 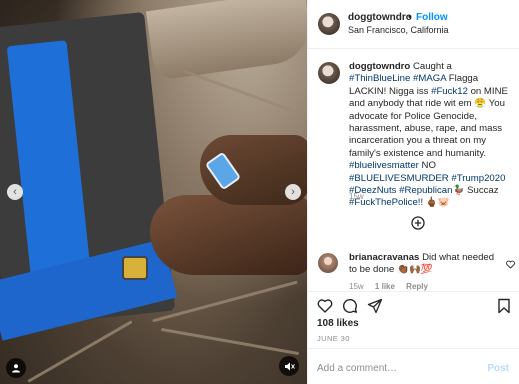 What do you see at coordinates (413, 291) in the screenshot?
I see `divider` at bounding box center [413, 291].